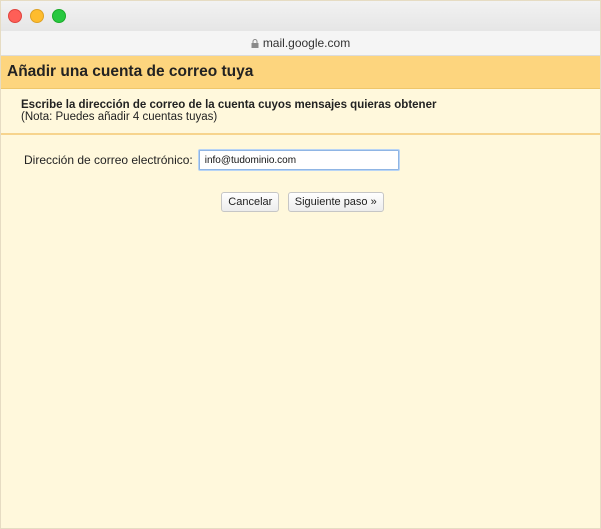  Describe the element at coordinates (298, 160) in the screenshot. I see `email-input` at that location.